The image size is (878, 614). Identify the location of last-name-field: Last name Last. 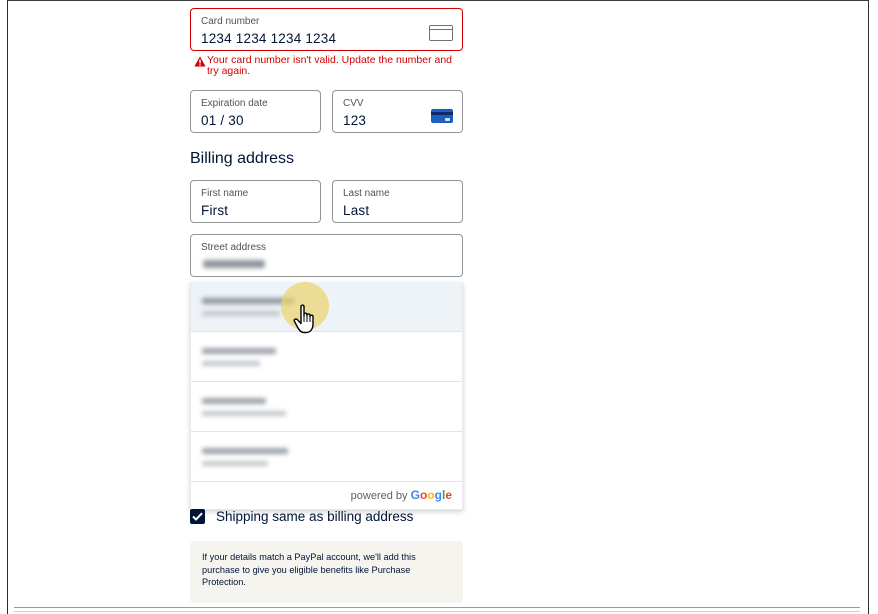
(397, 201).